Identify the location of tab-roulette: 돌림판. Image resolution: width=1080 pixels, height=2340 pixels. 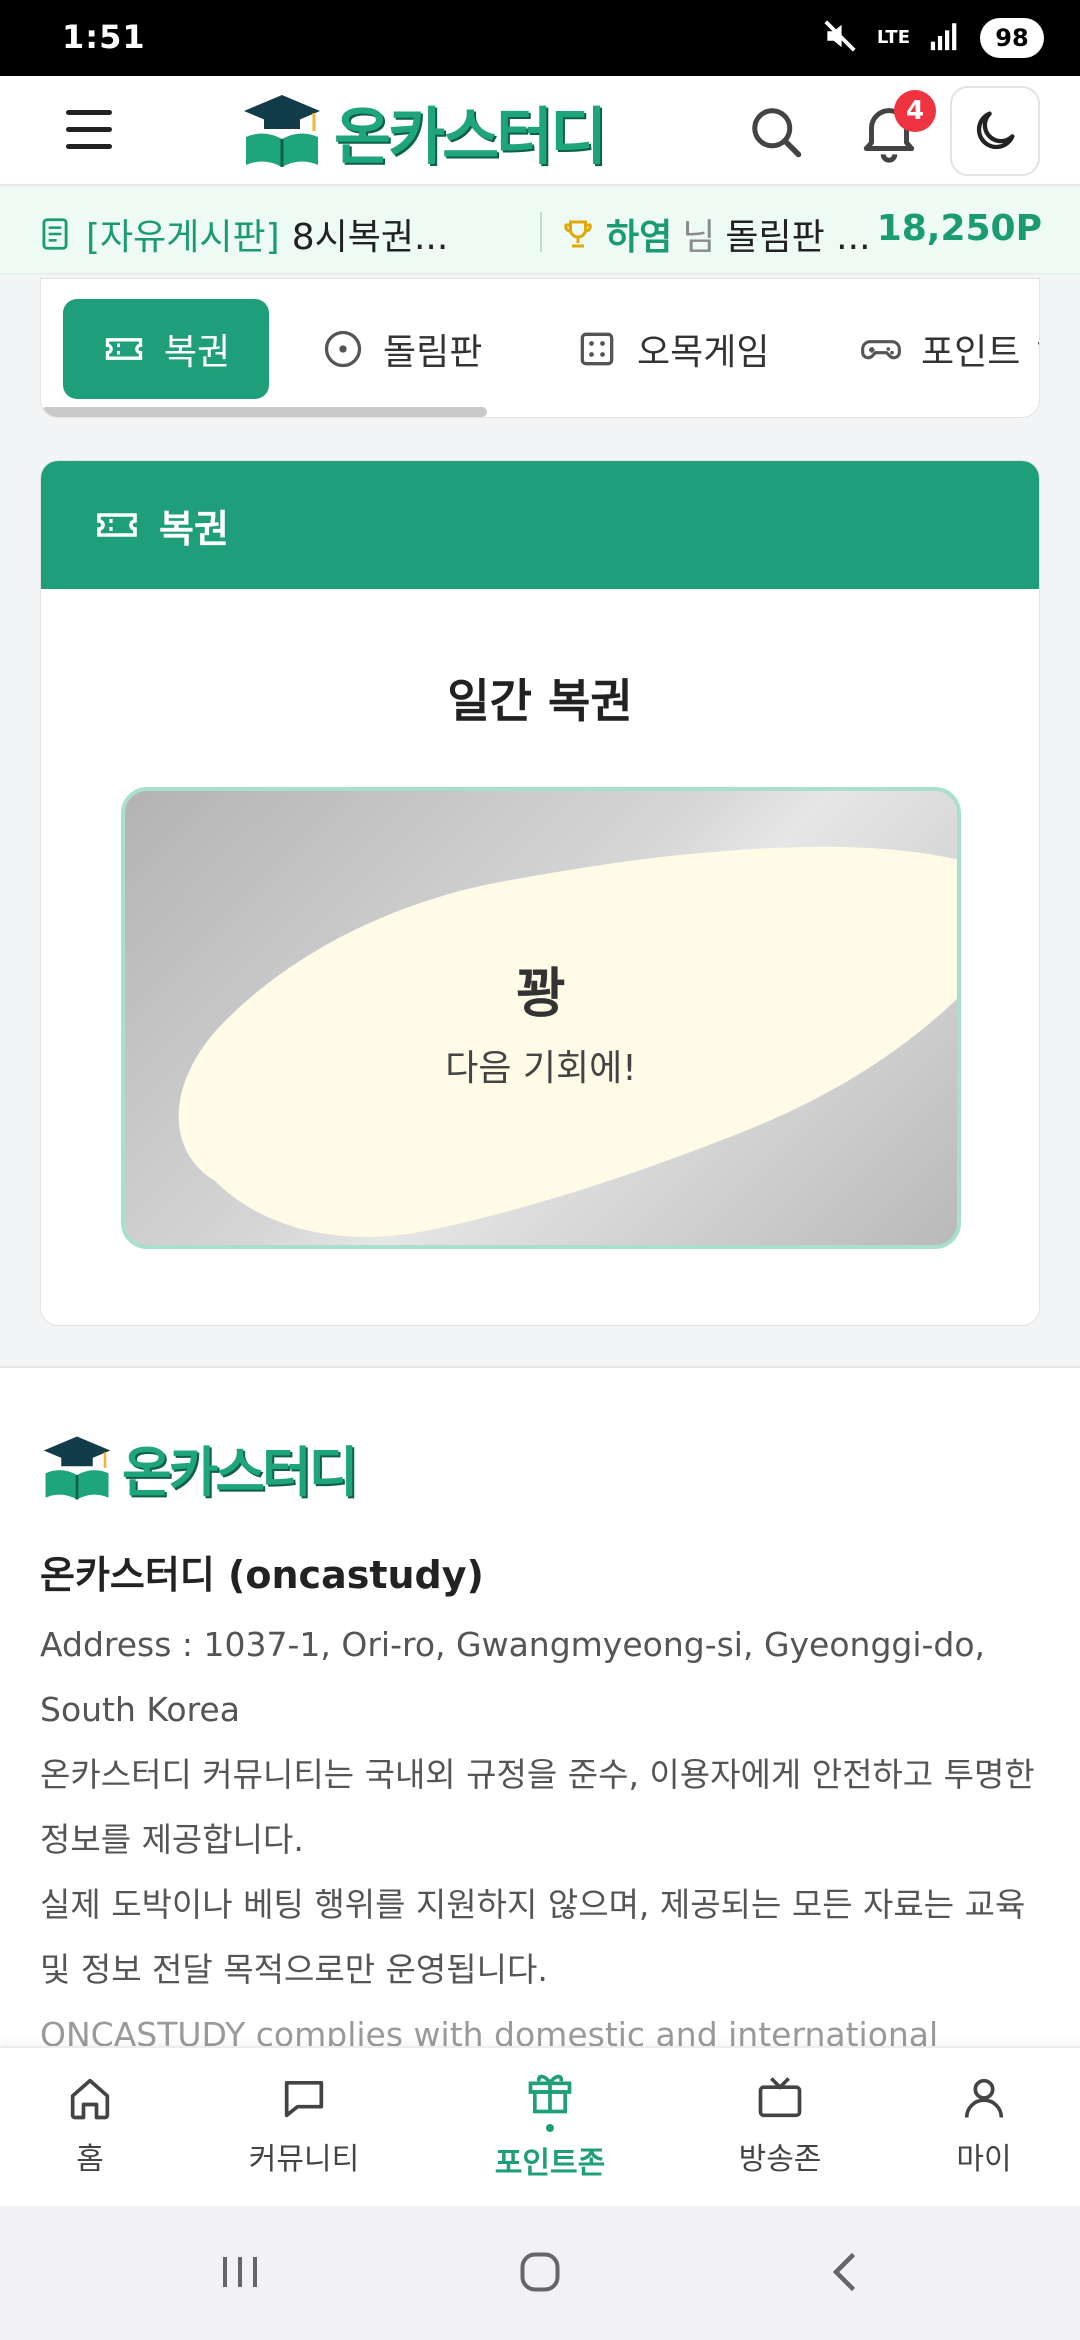
(401, 349).